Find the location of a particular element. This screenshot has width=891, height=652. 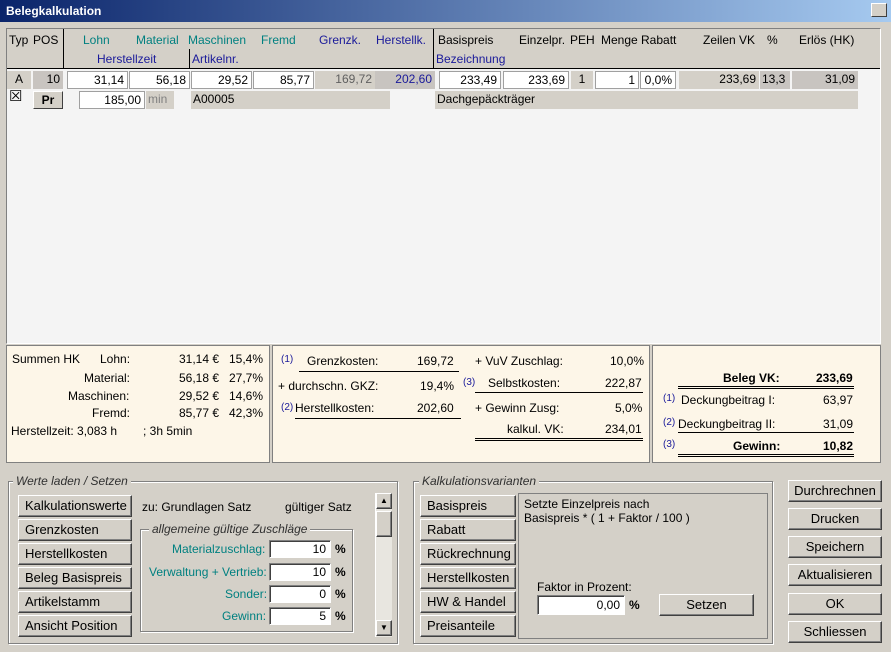

materialzuschlag-input: 10 is located at coordinates (300, 549).